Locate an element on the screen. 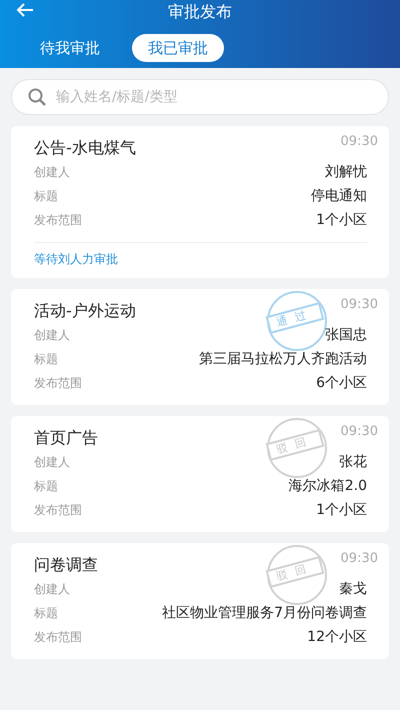  card-title: 首页广告 is located at coordinates (66, 438).